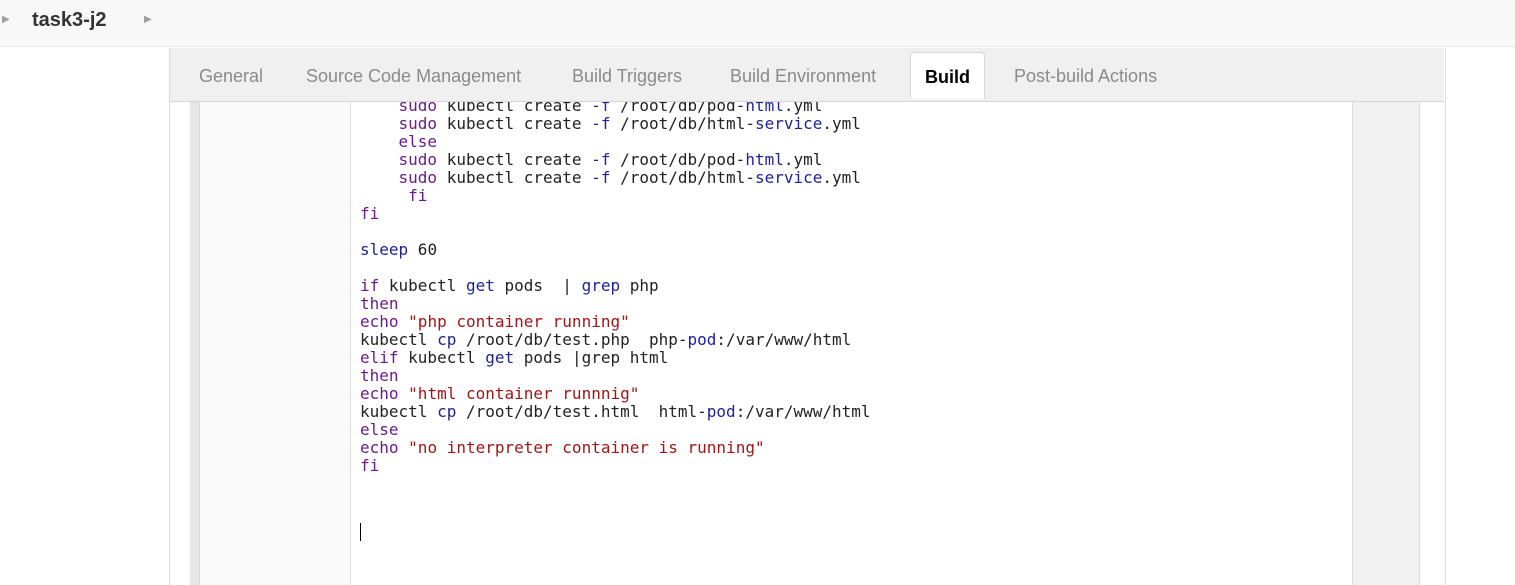 The width and height of the screenshot is (1515, 585). I want to click on tab-build: Build, so click(947, 75).